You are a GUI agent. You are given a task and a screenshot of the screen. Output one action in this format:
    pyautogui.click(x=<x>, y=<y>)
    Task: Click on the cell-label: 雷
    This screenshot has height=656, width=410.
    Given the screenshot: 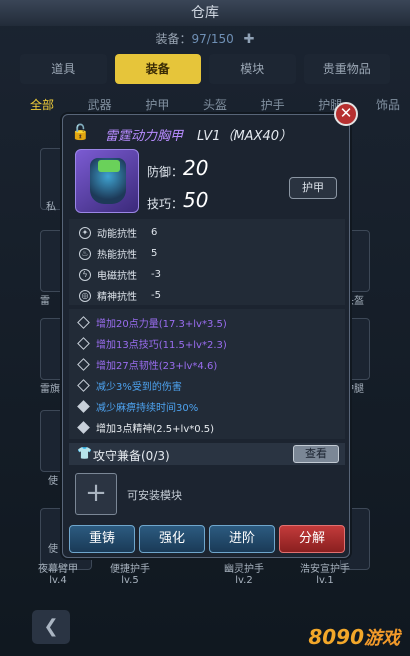 What is the action you would take?
    pyautogui.click(x=45, y=301)
    